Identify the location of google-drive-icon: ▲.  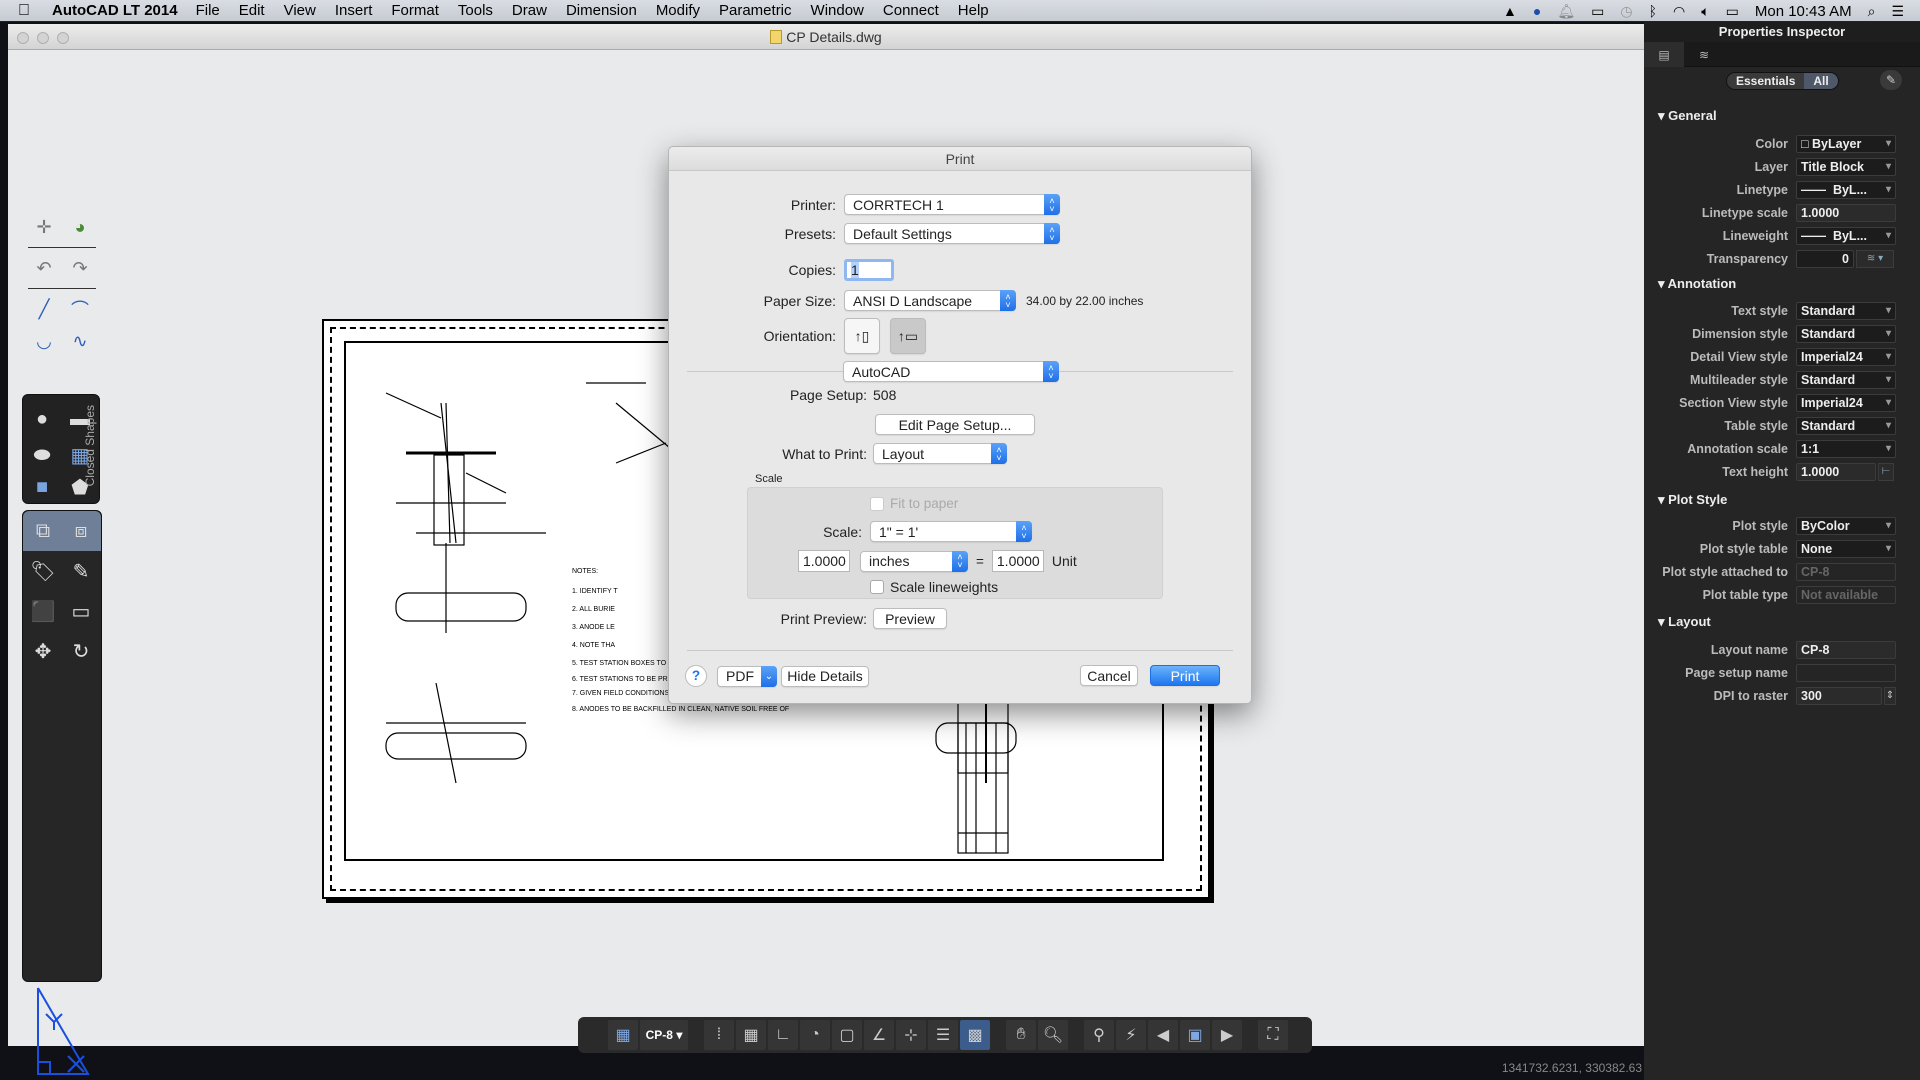
(1510, 11).